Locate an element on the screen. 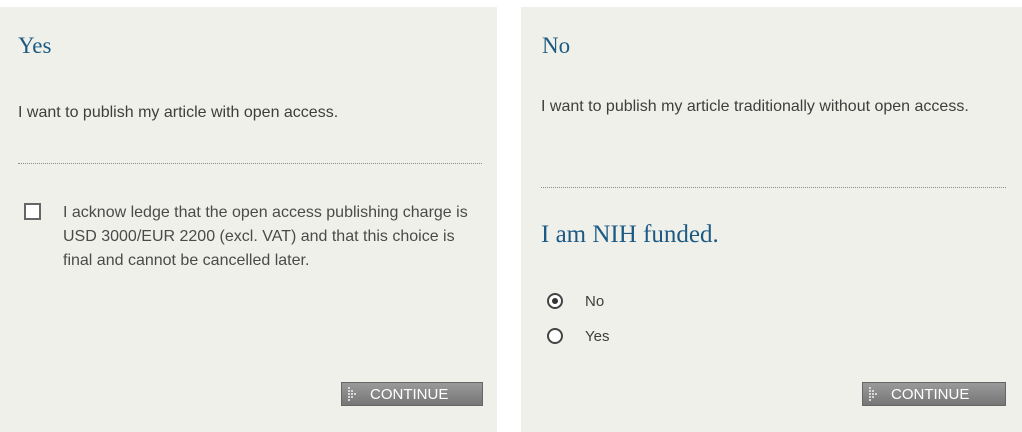  nih-funded-heading: I am NIH funded. is located at coordinates (630, 234).